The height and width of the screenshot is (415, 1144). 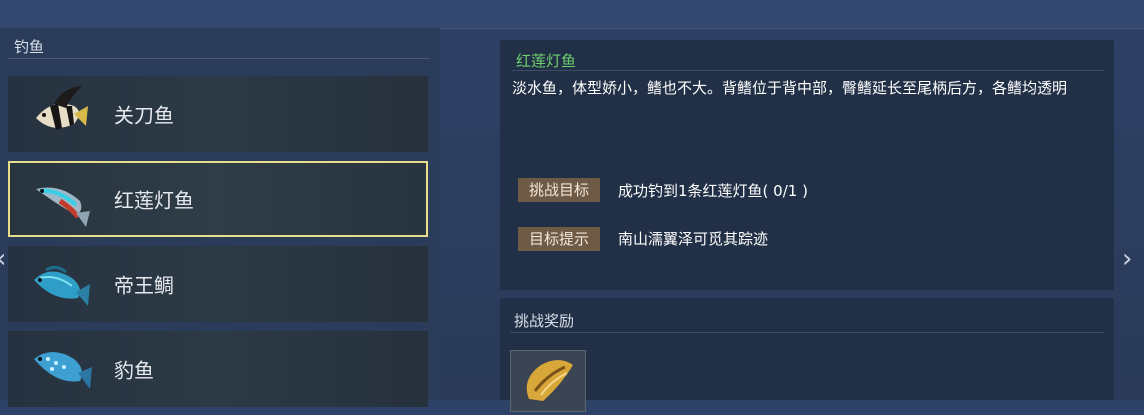 What do you see at coordinates (559, 190) in the screenshot?
I see `challenge-goal-tag: 挑战目标` at bounding box center [559, 190].